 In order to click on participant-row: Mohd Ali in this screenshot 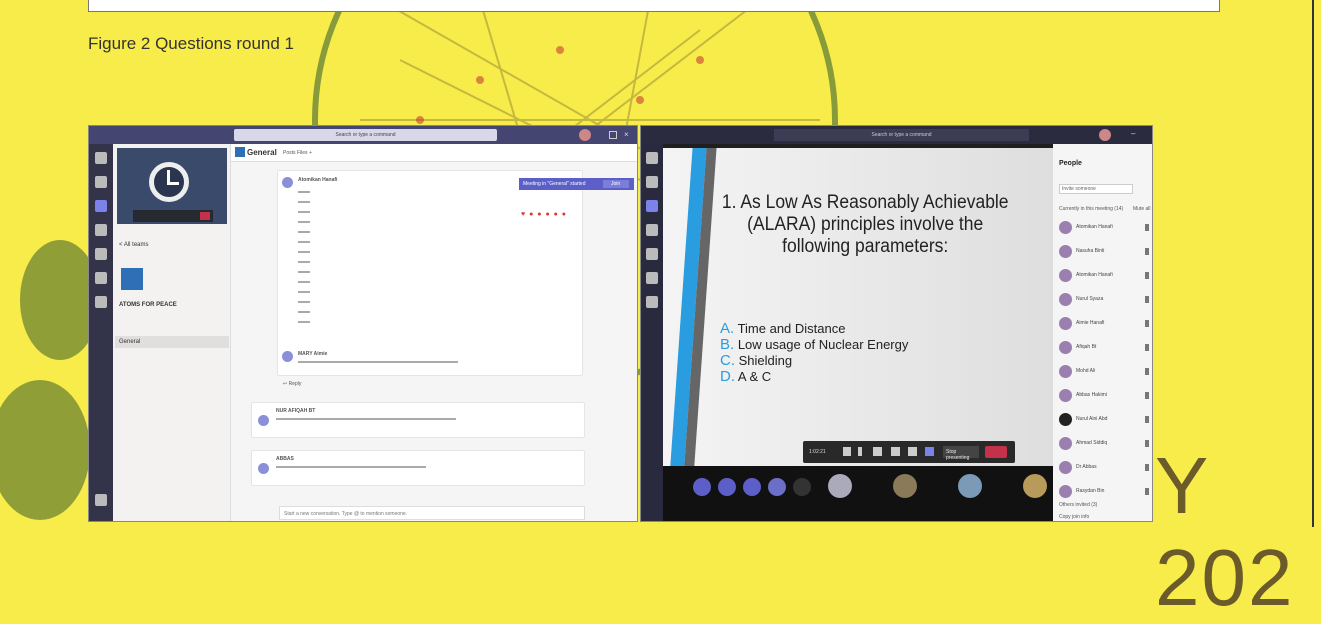, I will do `click(1105, 372)`.